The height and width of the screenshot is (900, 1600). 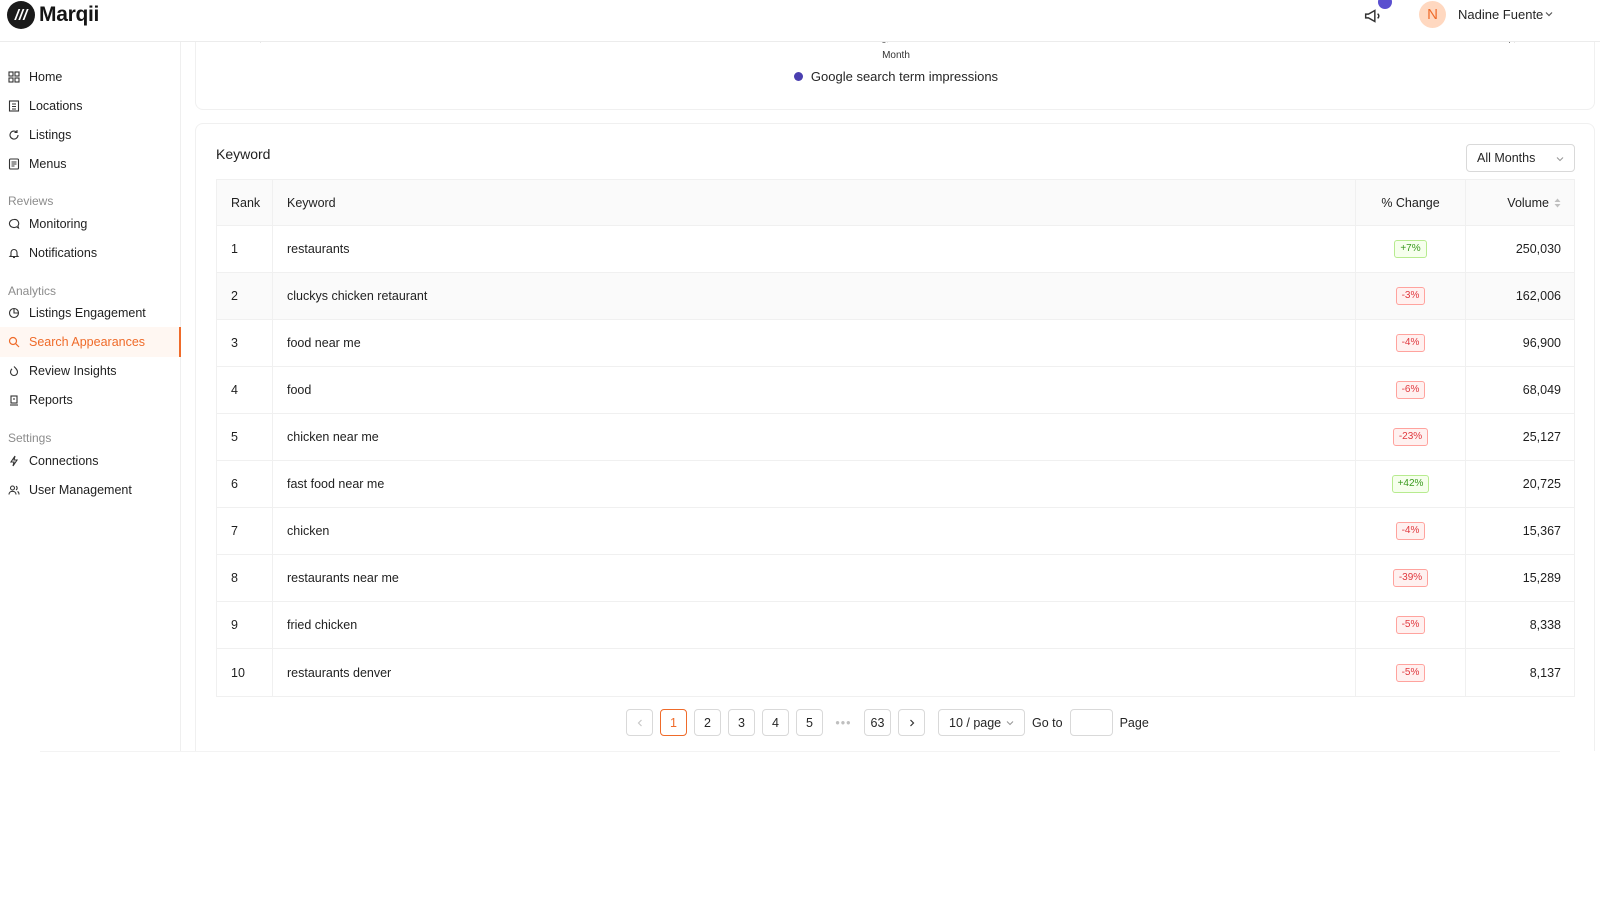 I want to click on sidebar-item-label: Listings, so click(x=50, y=135).